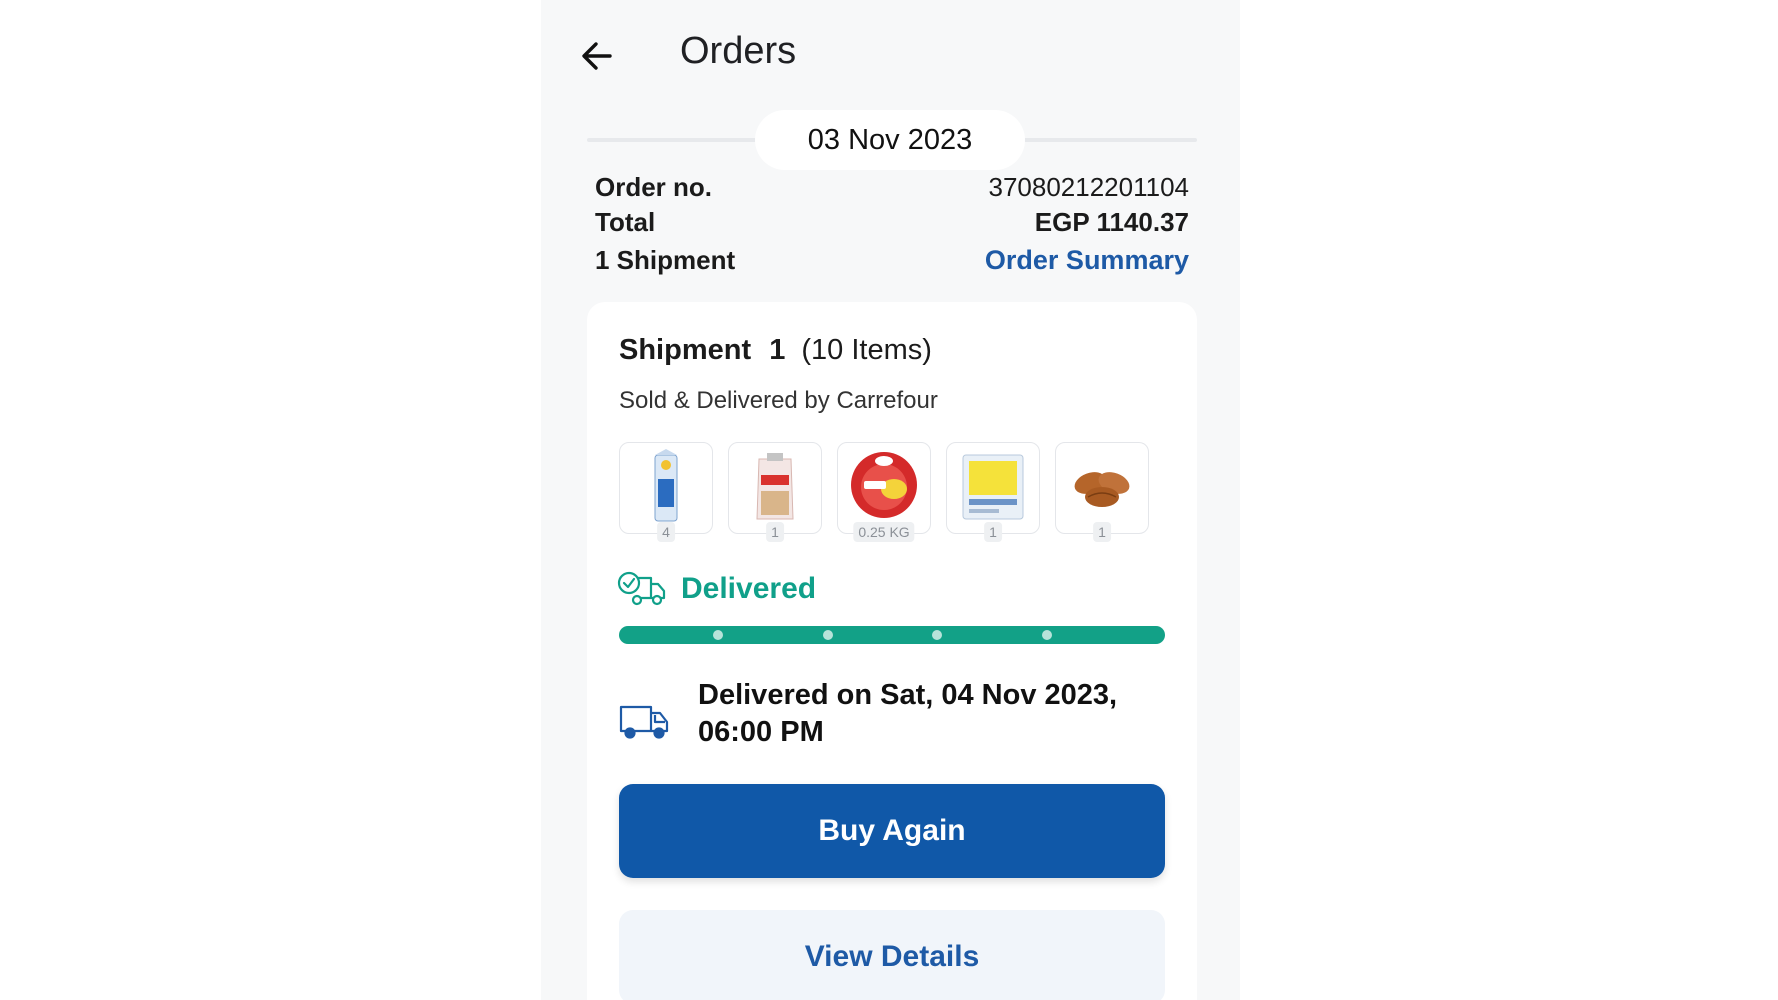 The width and height of the screenshot is (1778, 1000). What do you see at coordinates (993, 487) in the screenshot?
I see `cheese-slices-icon` at bounding box center [993, 487].